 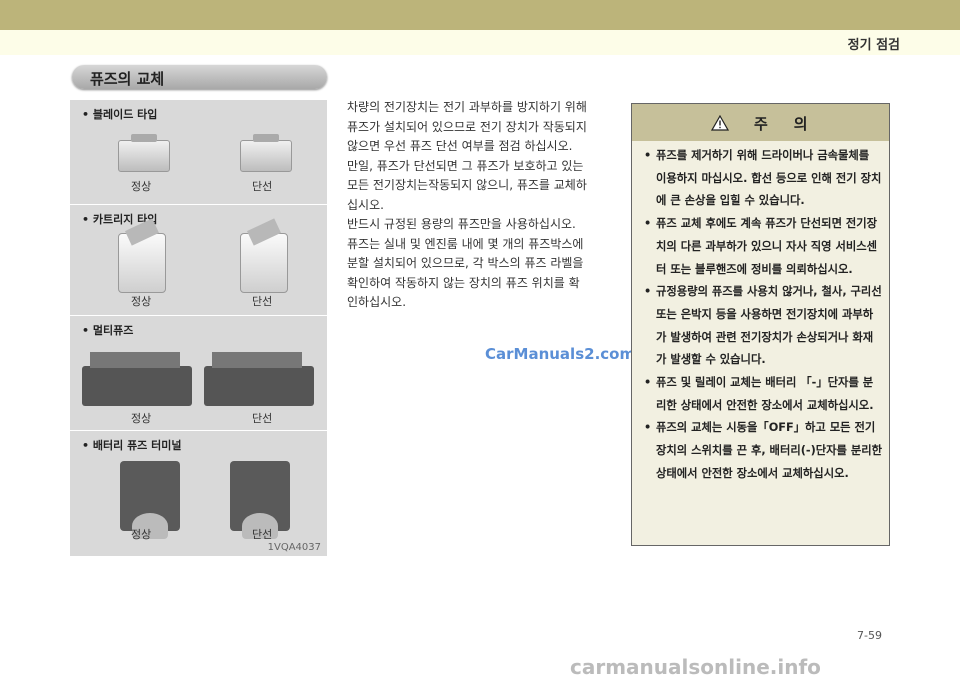 What do you see at coordinates (198, 493) in the screenshot?
I see `fuse-section-battery-terminal: • 배터리 퓨즈 터미널 정상 단선 1VQA4037` at bounding box center [198, 493].